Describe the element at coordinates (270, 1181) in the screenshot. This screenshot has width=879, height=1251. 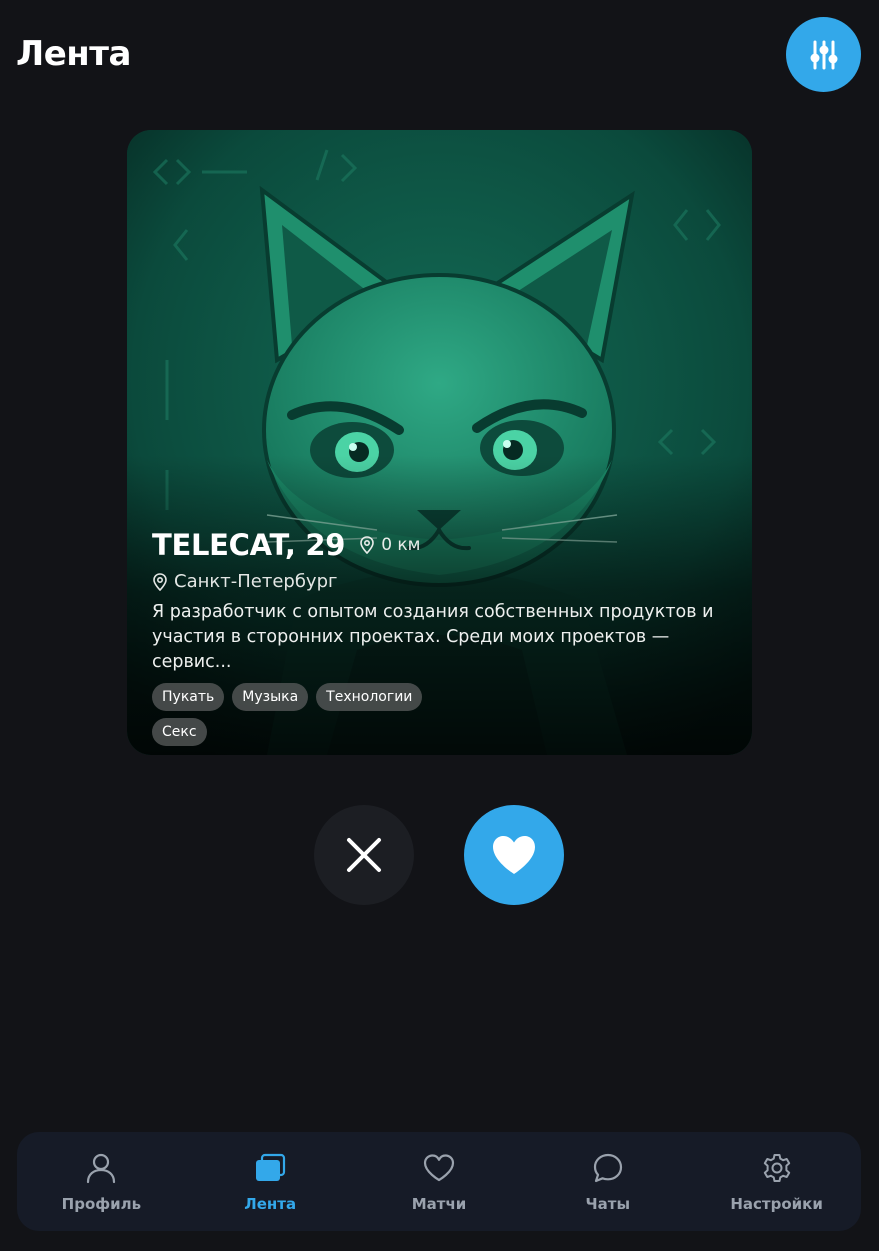
I see `nav-item-feed: Лента` at that location.